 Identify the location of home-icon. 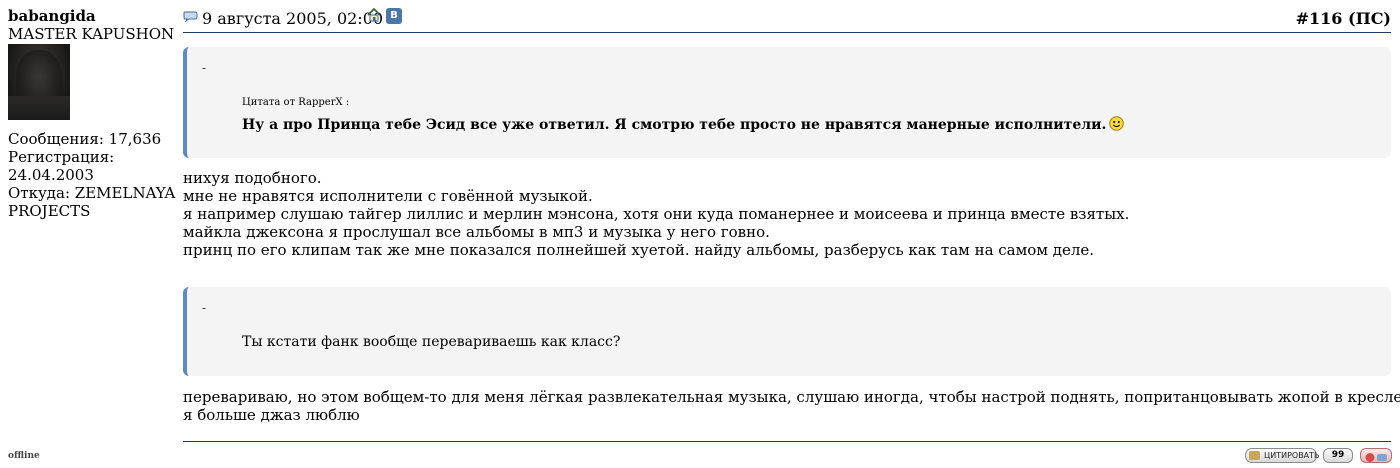
(374, 15).